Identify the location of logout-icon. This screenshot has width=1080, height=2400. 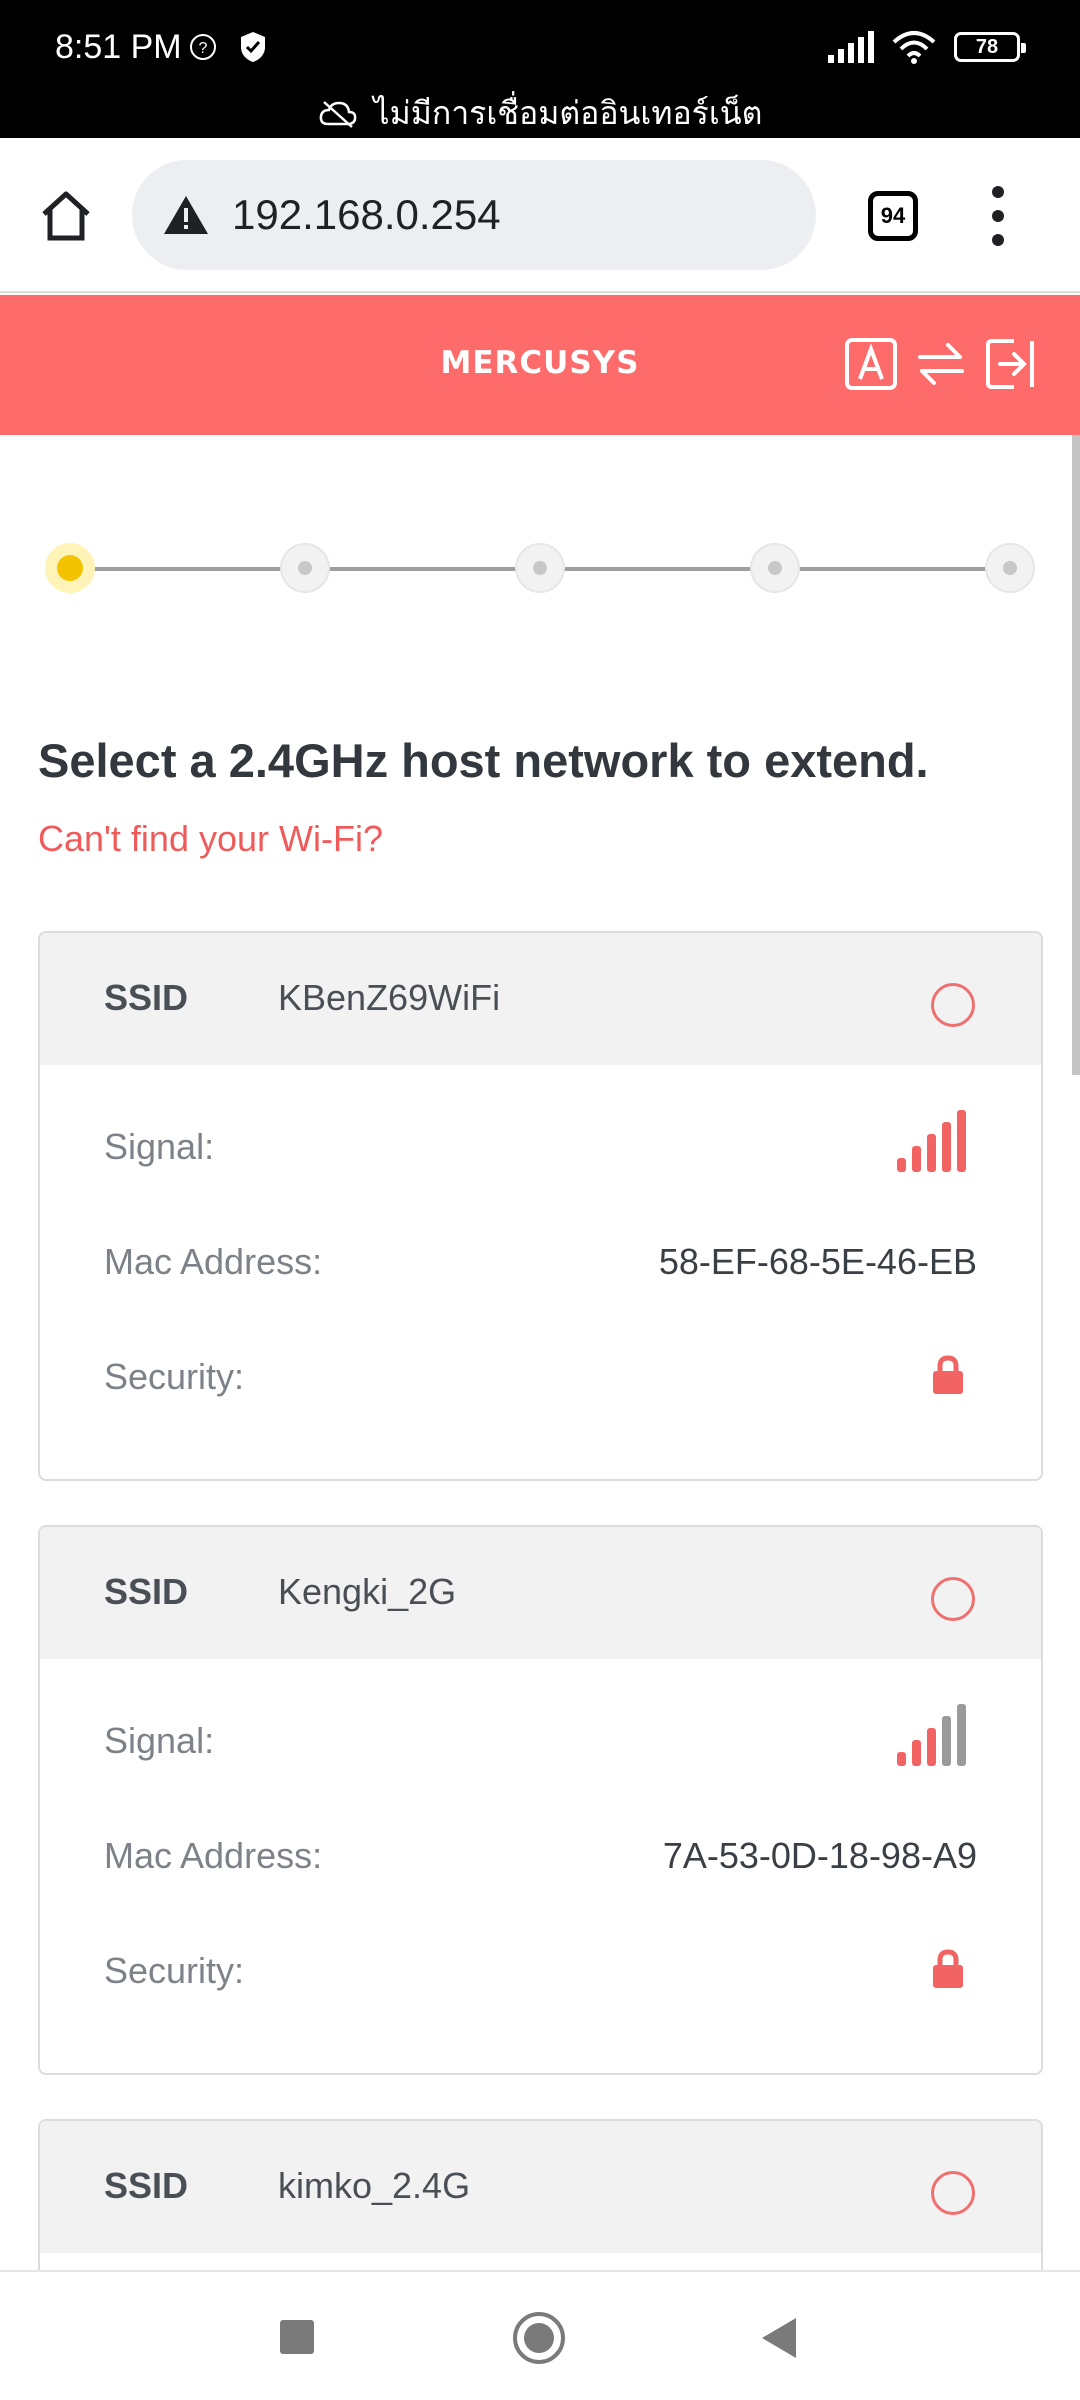
(1011, 364).